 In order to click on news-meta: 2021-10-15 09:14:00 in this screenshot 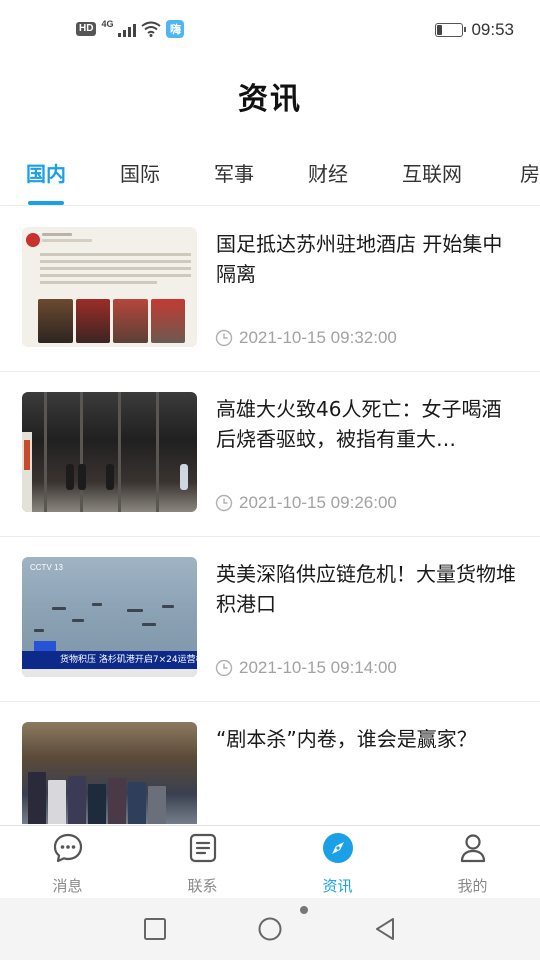, I will do `click(306, 668)`.